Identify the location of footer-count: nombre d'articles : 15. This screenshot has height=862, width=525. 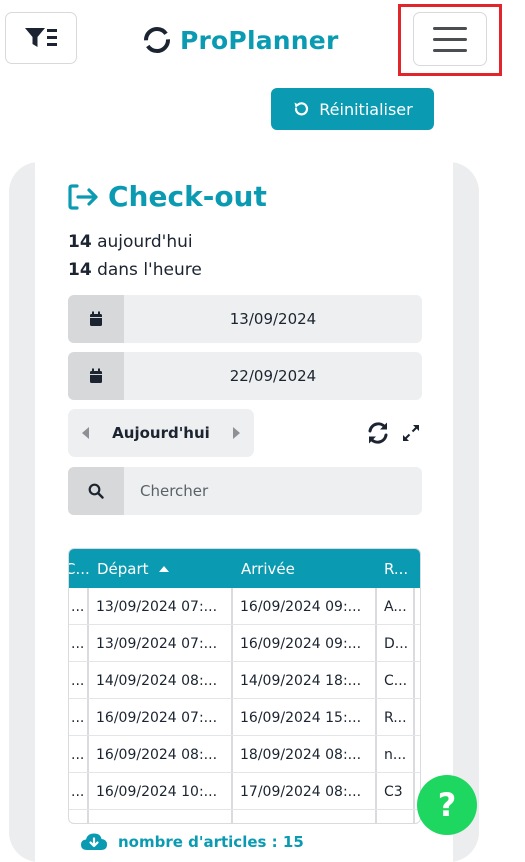
(192, 842).